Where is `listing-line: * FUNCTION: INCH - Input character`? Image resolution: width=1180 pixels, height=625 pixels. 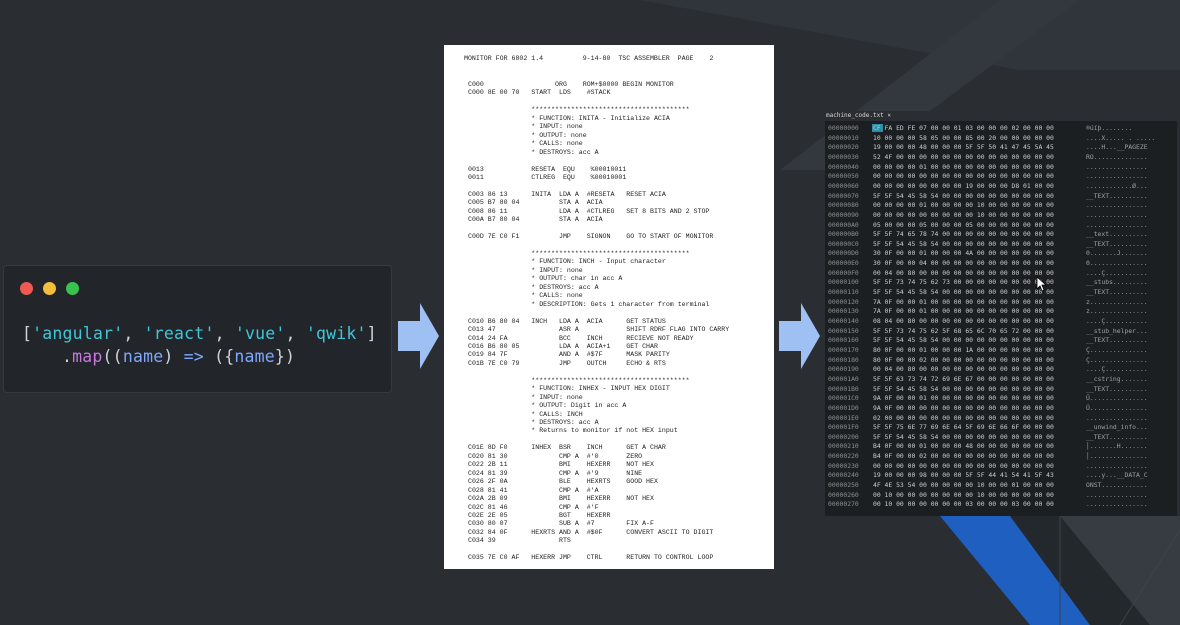 listing-line: * FUNCTION: INCH - Input character is located at coordinates (567, 262).